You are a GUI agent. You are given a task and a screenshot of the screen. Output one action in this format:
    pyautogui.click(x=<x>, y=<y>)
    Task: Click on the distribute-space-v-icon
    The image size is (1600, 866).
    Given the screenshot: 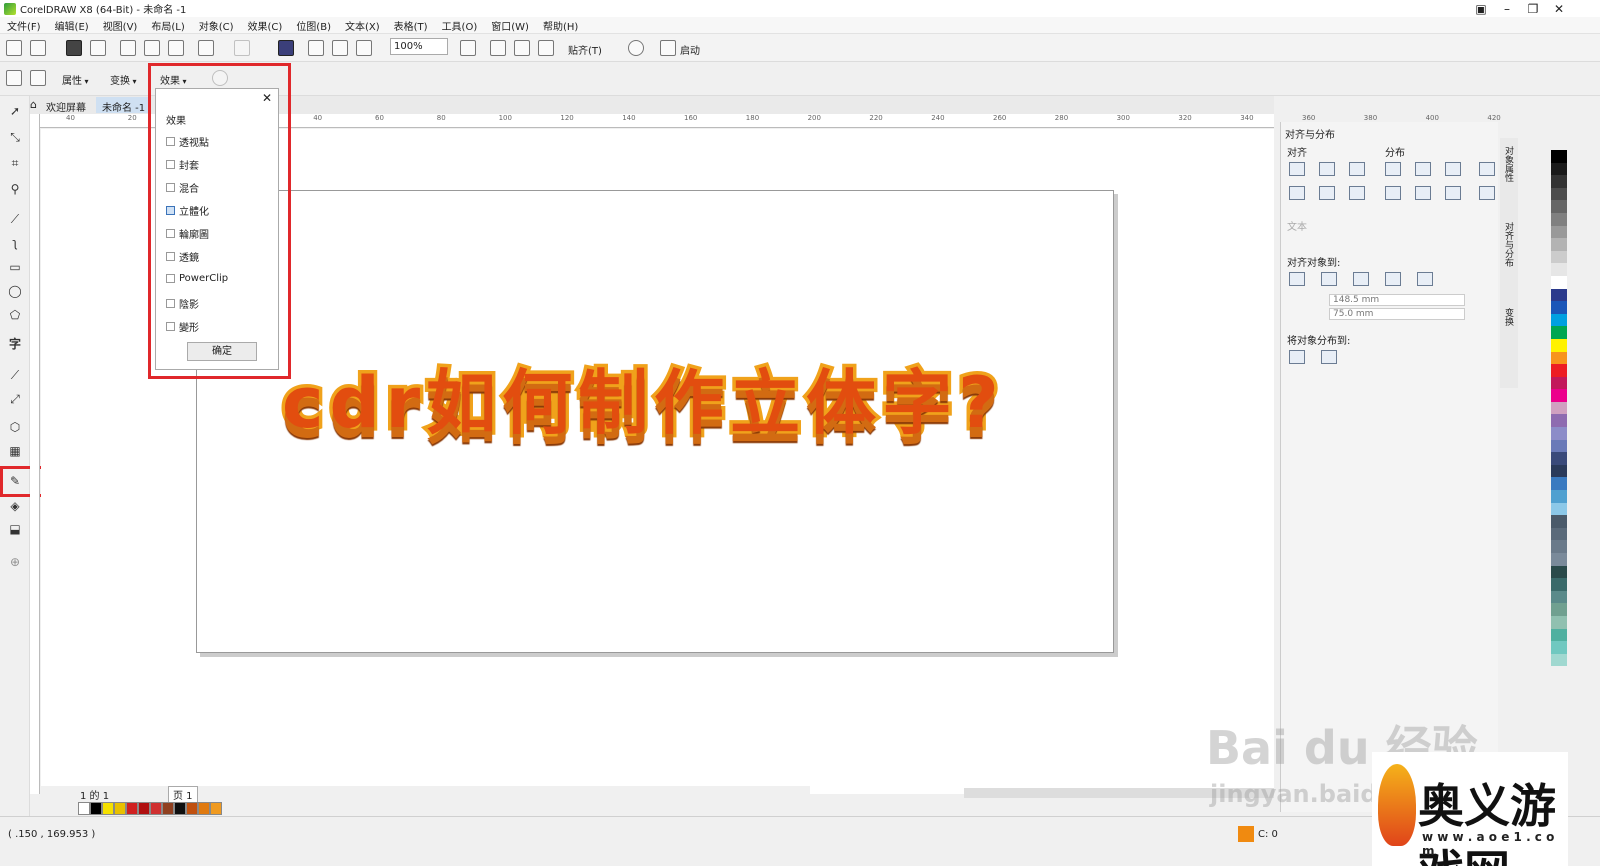 What is the action you would take?
    pyautogui.click(x=1487, y=193)
    